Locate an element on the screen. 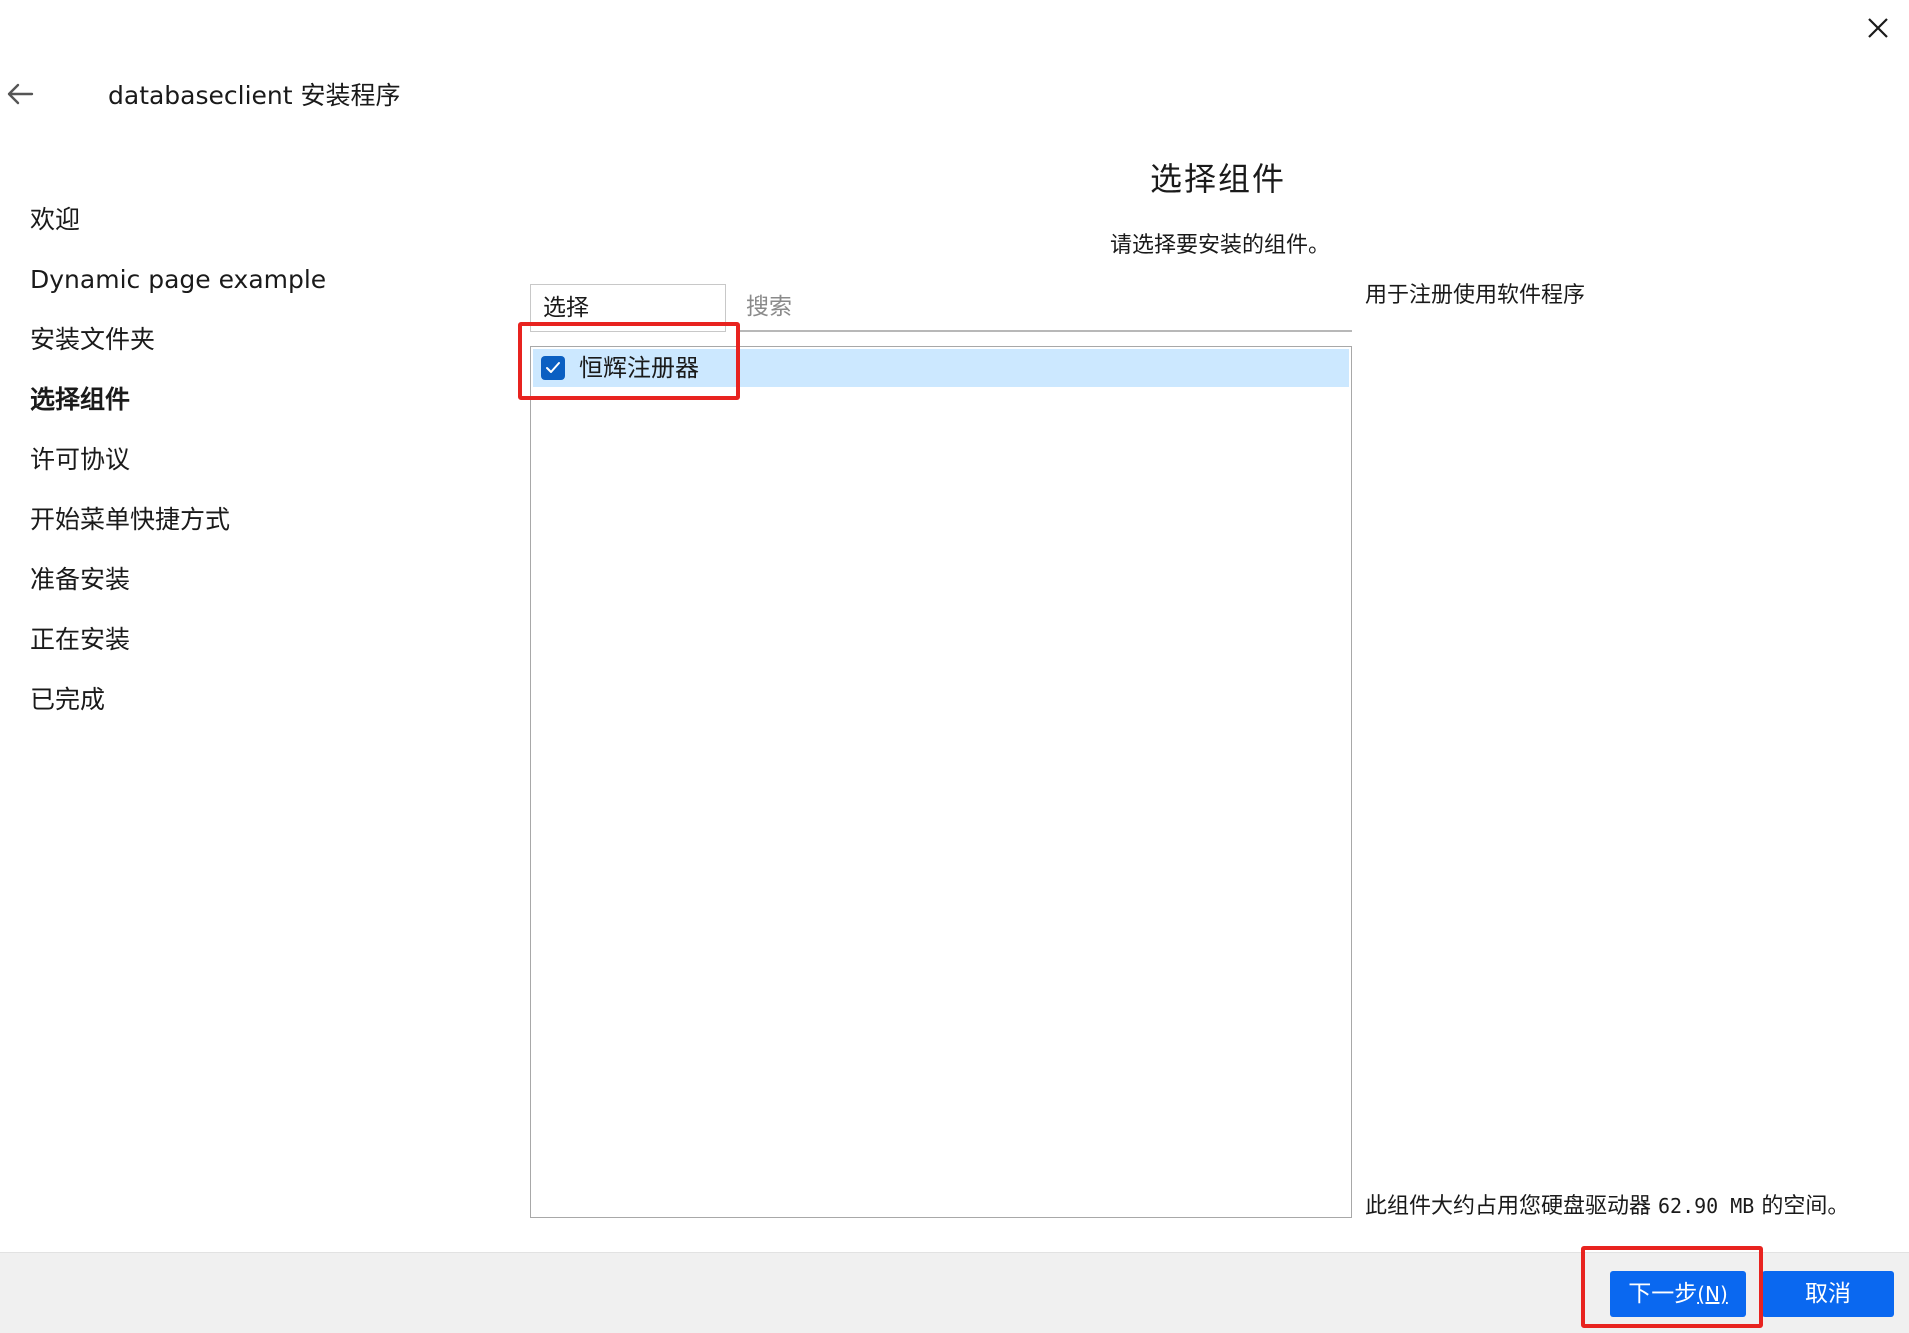 This screenshot has width=1909, height=1333. step-start-menu: 开始菜单快捷方式 is located at coordinates (130, 519).